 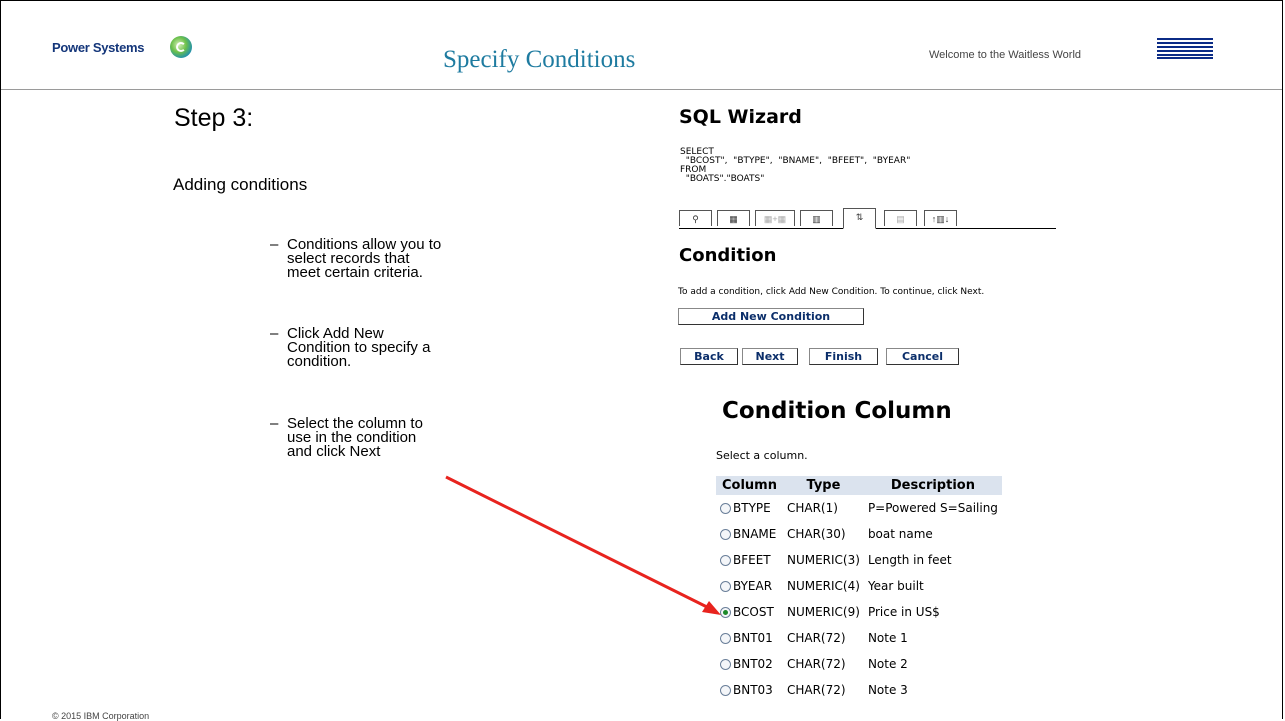 I want to click on annotation-arrow-line, so click(x=578, y=543).